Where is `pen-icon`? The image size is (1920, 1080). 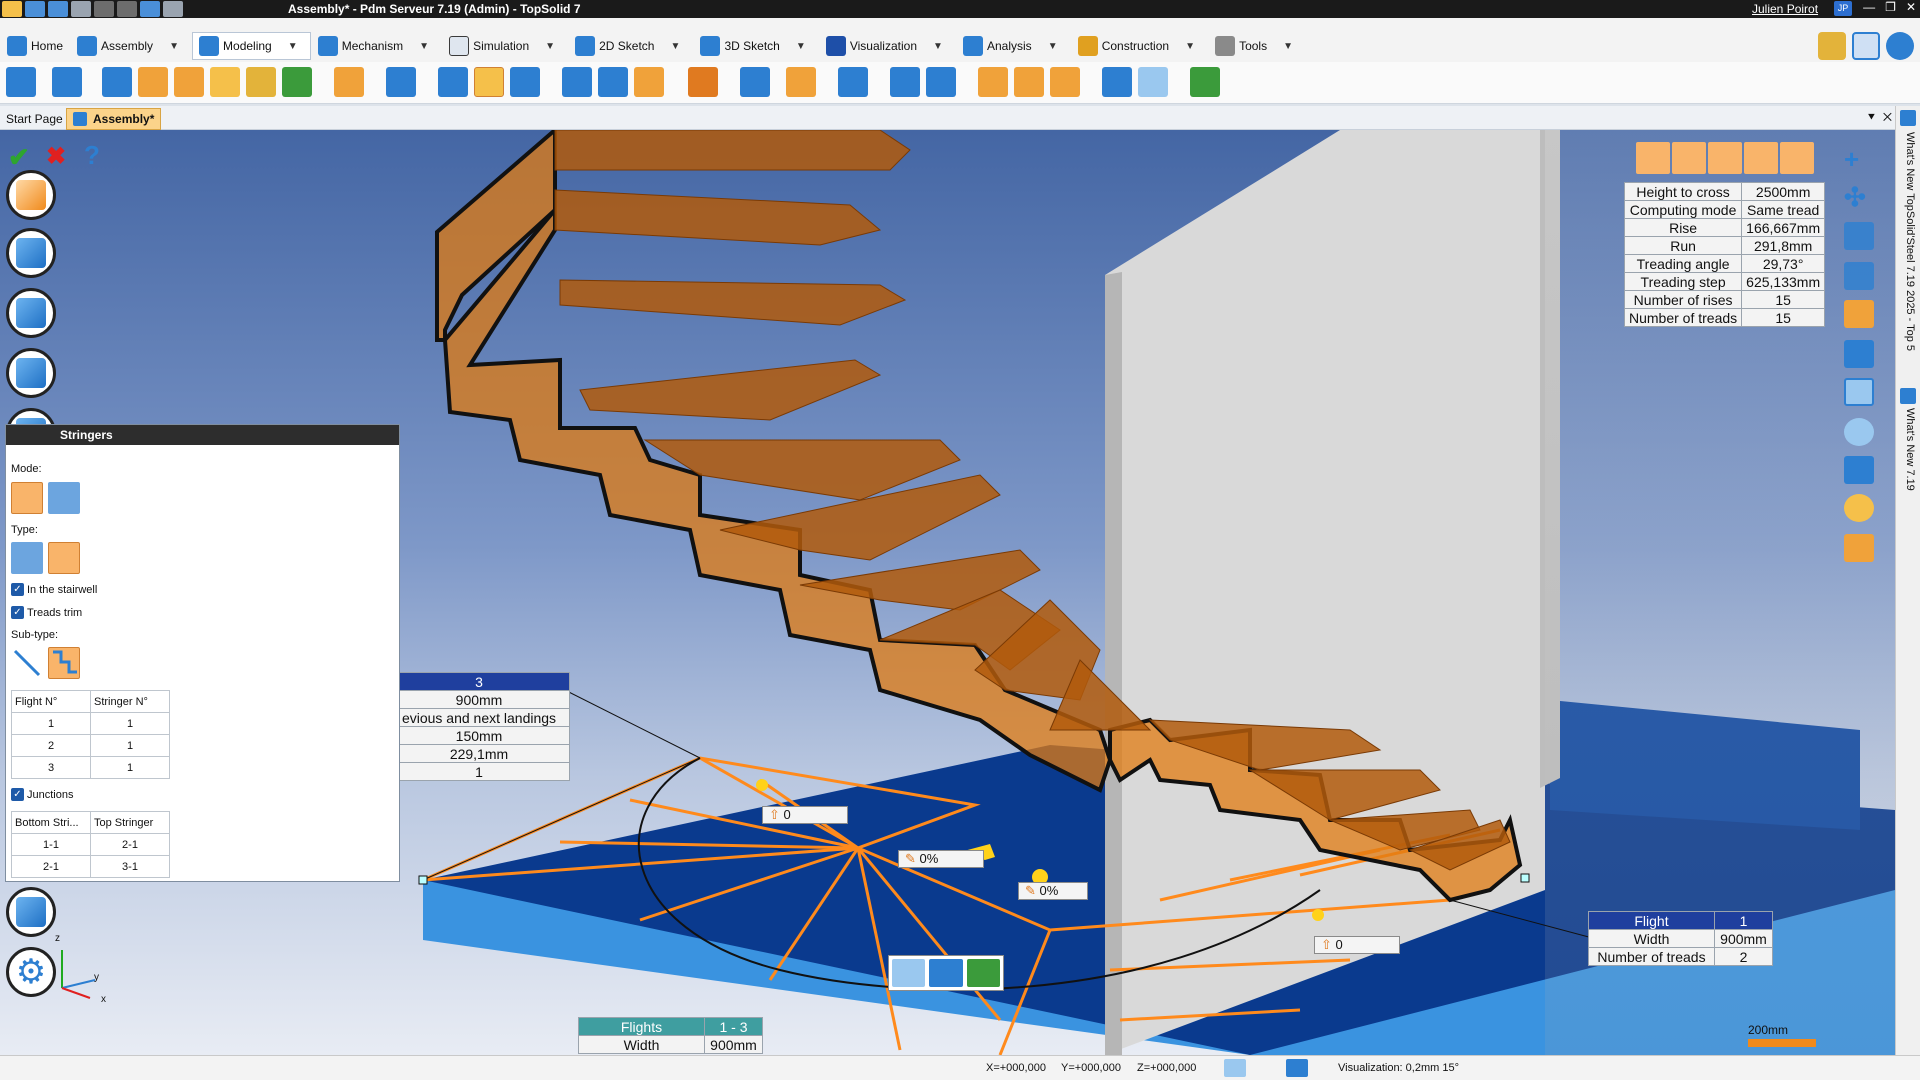 pen-icon is located at coordinates (150, 9).